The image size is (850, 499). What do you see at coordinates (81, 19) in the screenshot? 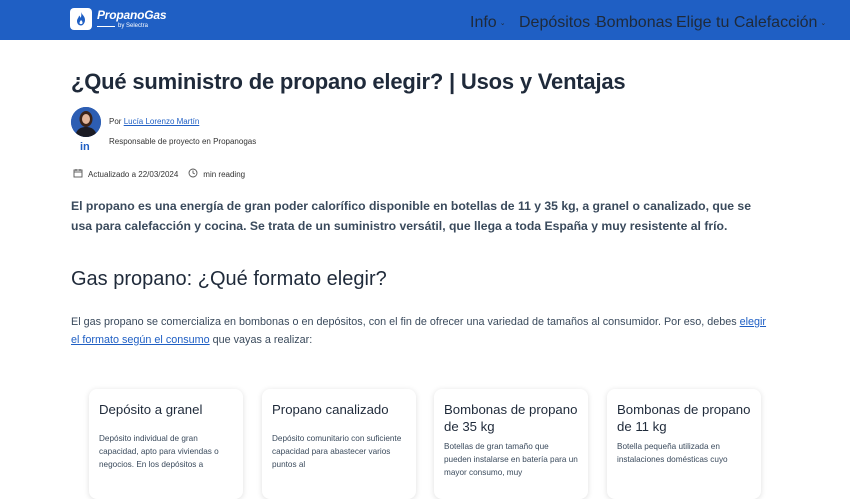
I see `flame-icon` at bounding box center [81, 19].